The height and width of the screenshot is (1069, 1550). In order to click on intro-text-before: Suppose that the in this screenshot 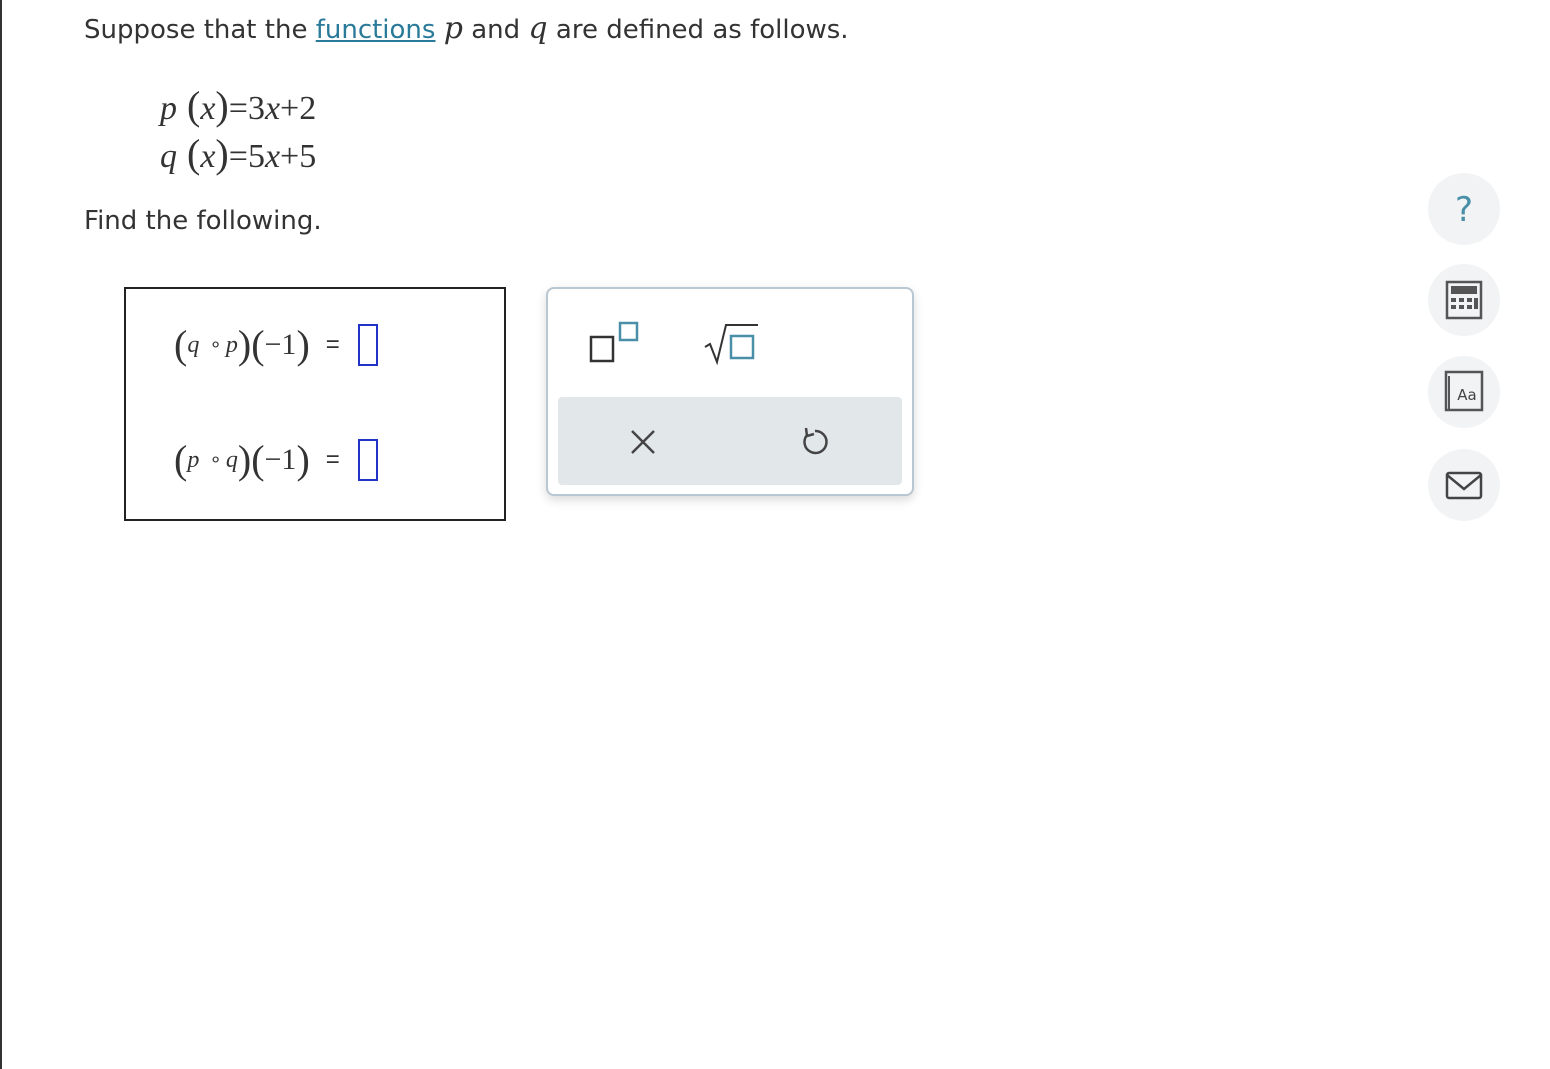, I will do `click(200, 30)`.